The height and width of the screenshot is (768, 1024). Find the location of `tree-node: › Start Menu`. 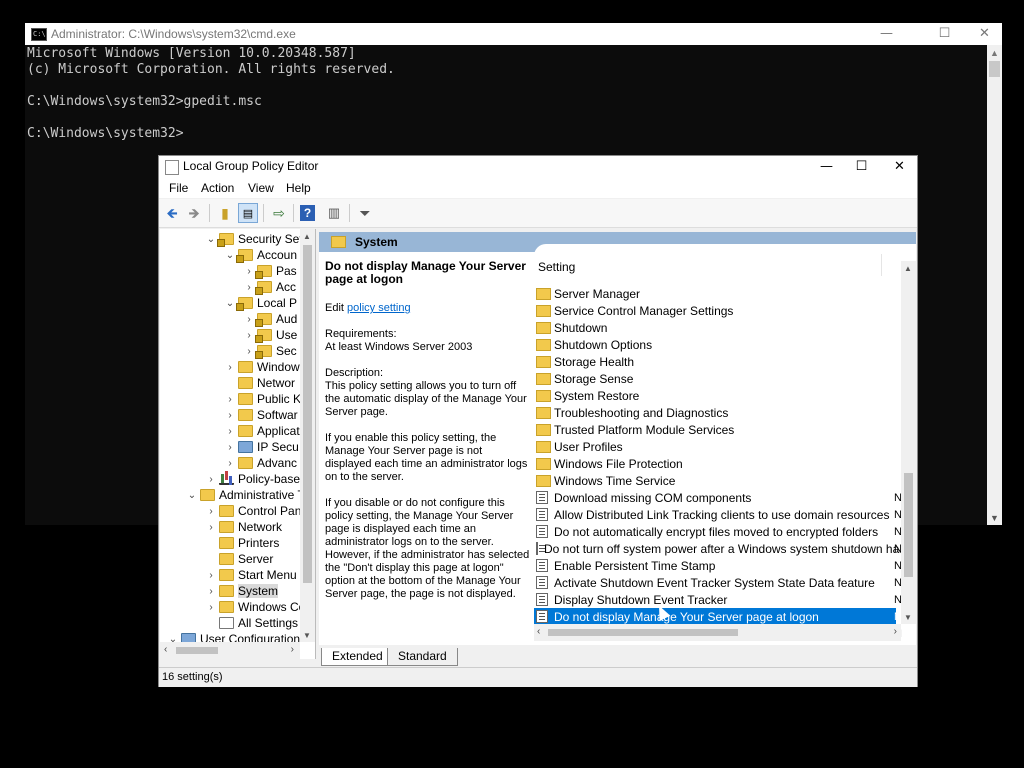

tree-node: › Start Menu is located at coordinates (250, 575).